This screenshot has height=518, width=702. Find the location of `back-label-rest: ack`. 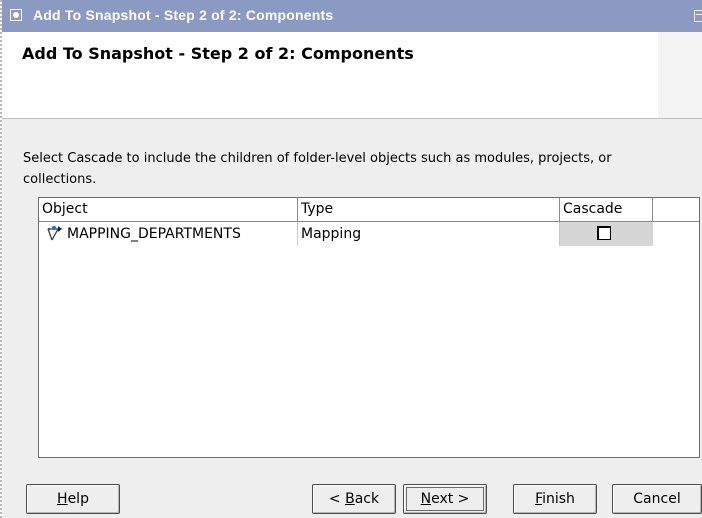

back-label-rest: ack is located at coordinates (367, 499).